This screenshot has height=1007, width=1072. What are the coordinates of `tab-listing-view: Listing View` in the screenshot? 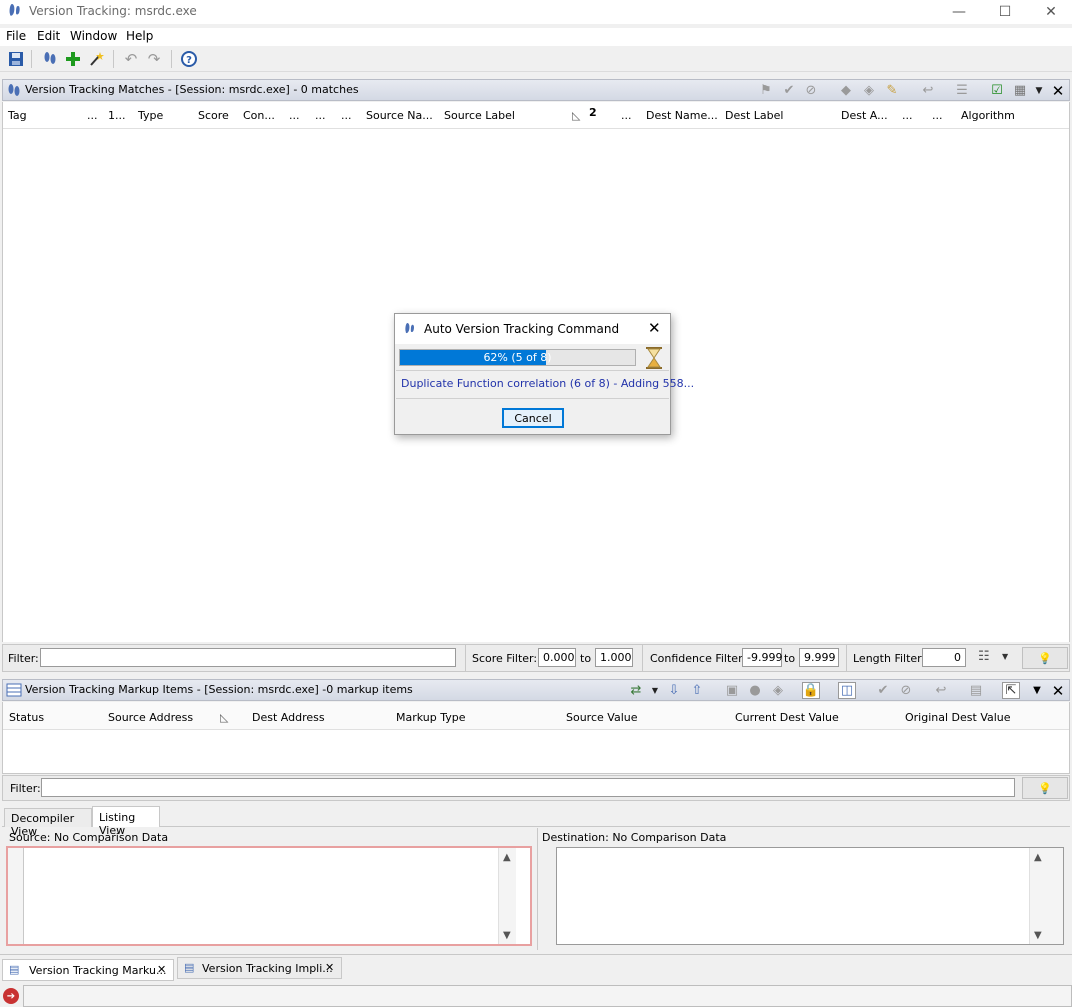 It's located at (126, 821).